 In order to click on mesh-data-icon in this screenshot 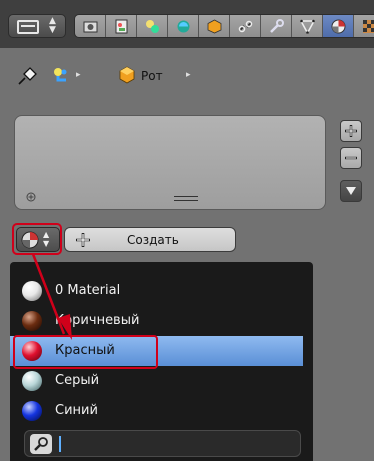, I will do `click(307, 26)`.